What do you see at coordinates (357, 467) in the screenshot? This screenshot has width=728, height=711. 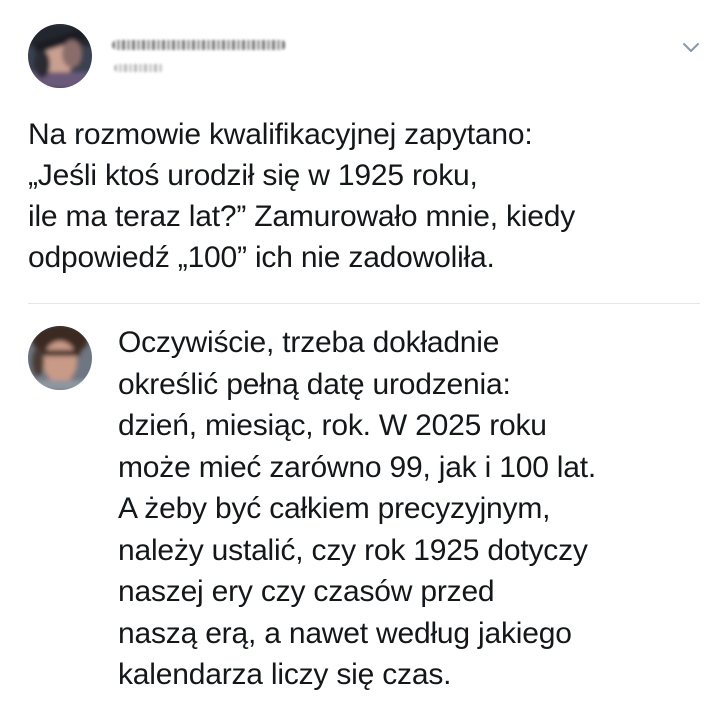 I see `reply-line: może mieć zarówno 99, jak i 100 lat.` at bounding box center [357, 467].